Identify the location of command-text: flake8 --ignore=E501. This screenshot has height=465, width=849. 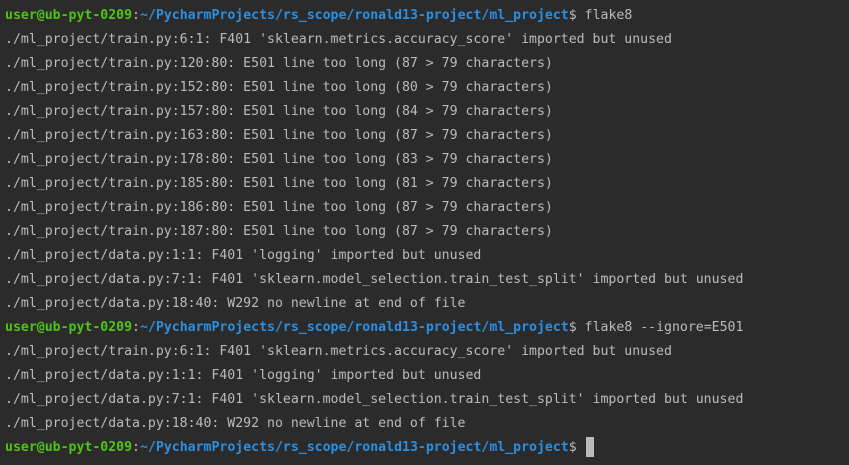
(664, 327).